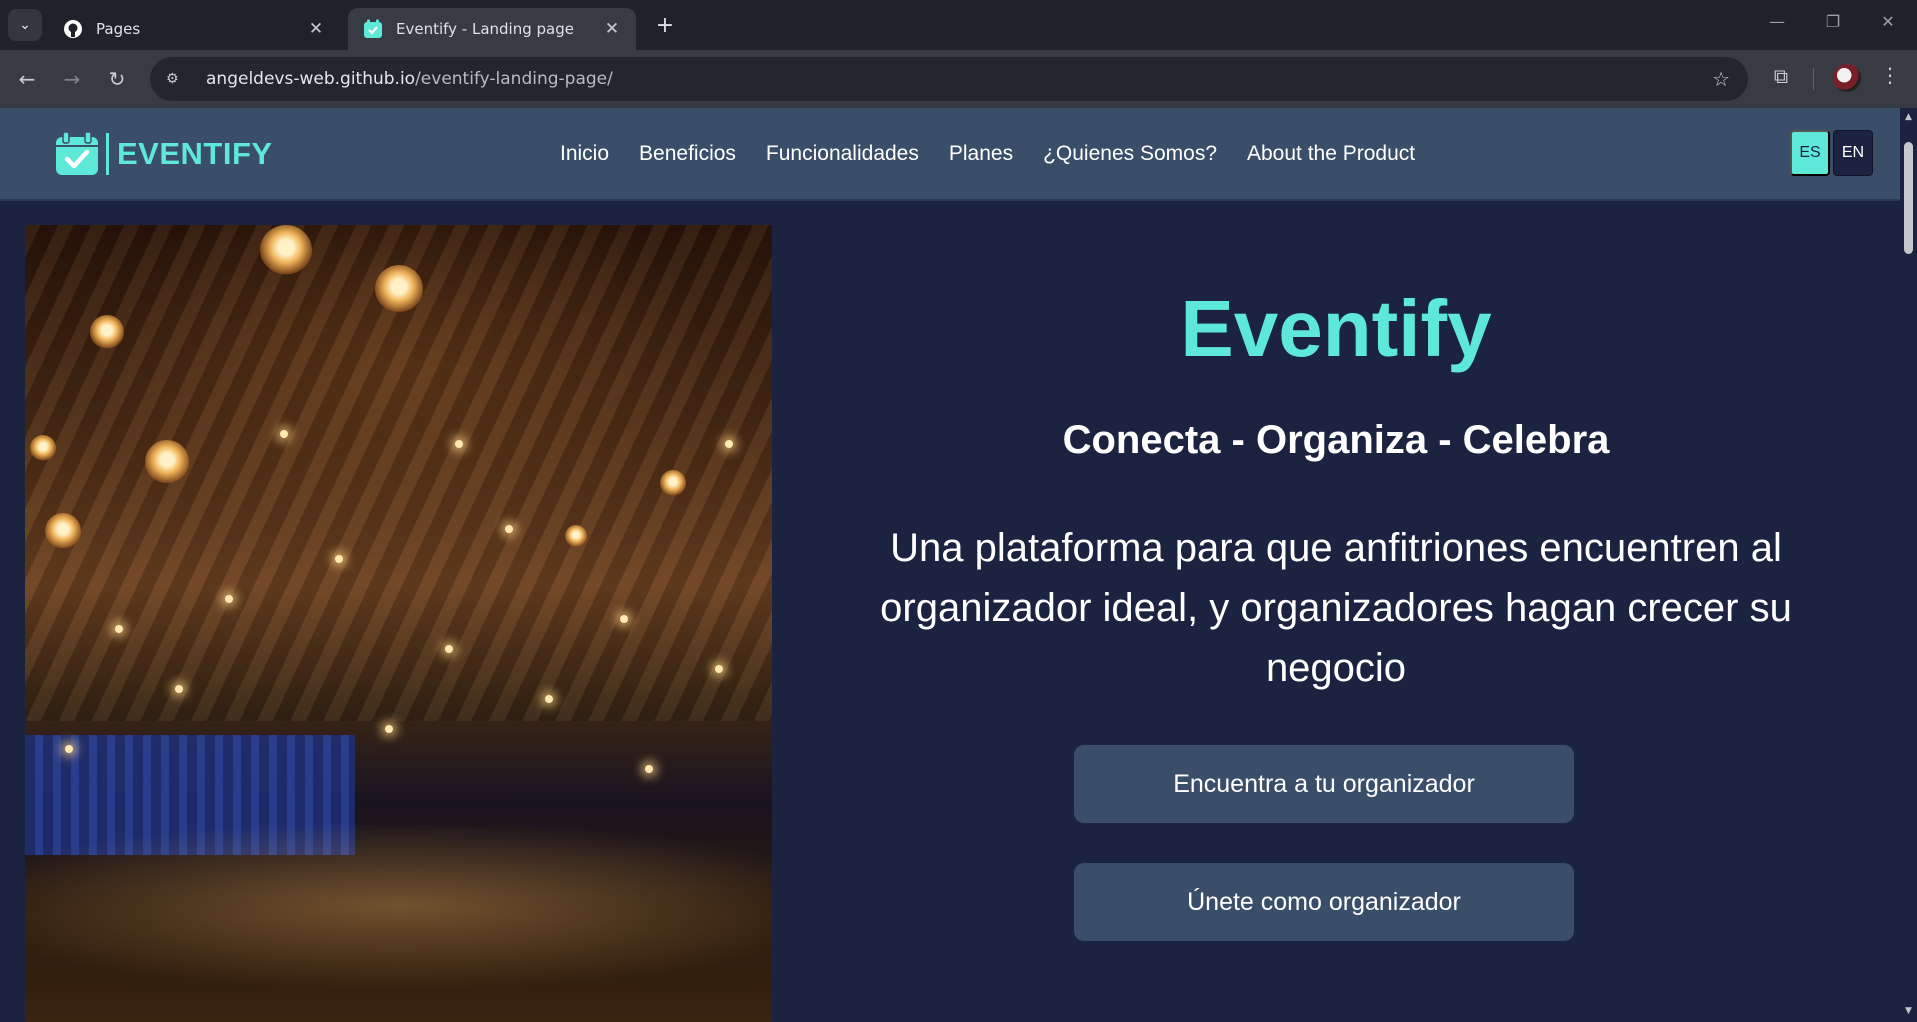 The height and width of the screenshot is (1022, 1917). What do you see at coordinates (1847, 78) in the screenshot?
I see `profile-avatar` at bounding box center [1847, 78].